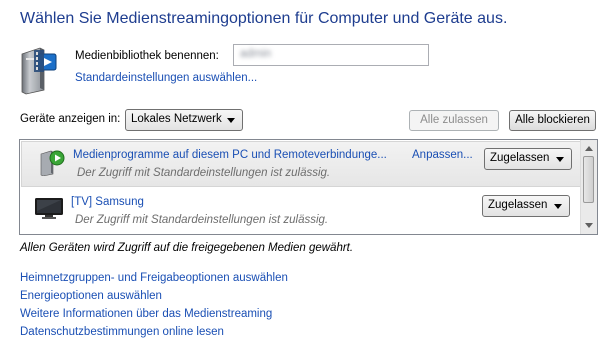 Image resolution: width=614 pixels, height=343 pixels. I want to click on device-name: [TV] Samsung, so click(107, 202).